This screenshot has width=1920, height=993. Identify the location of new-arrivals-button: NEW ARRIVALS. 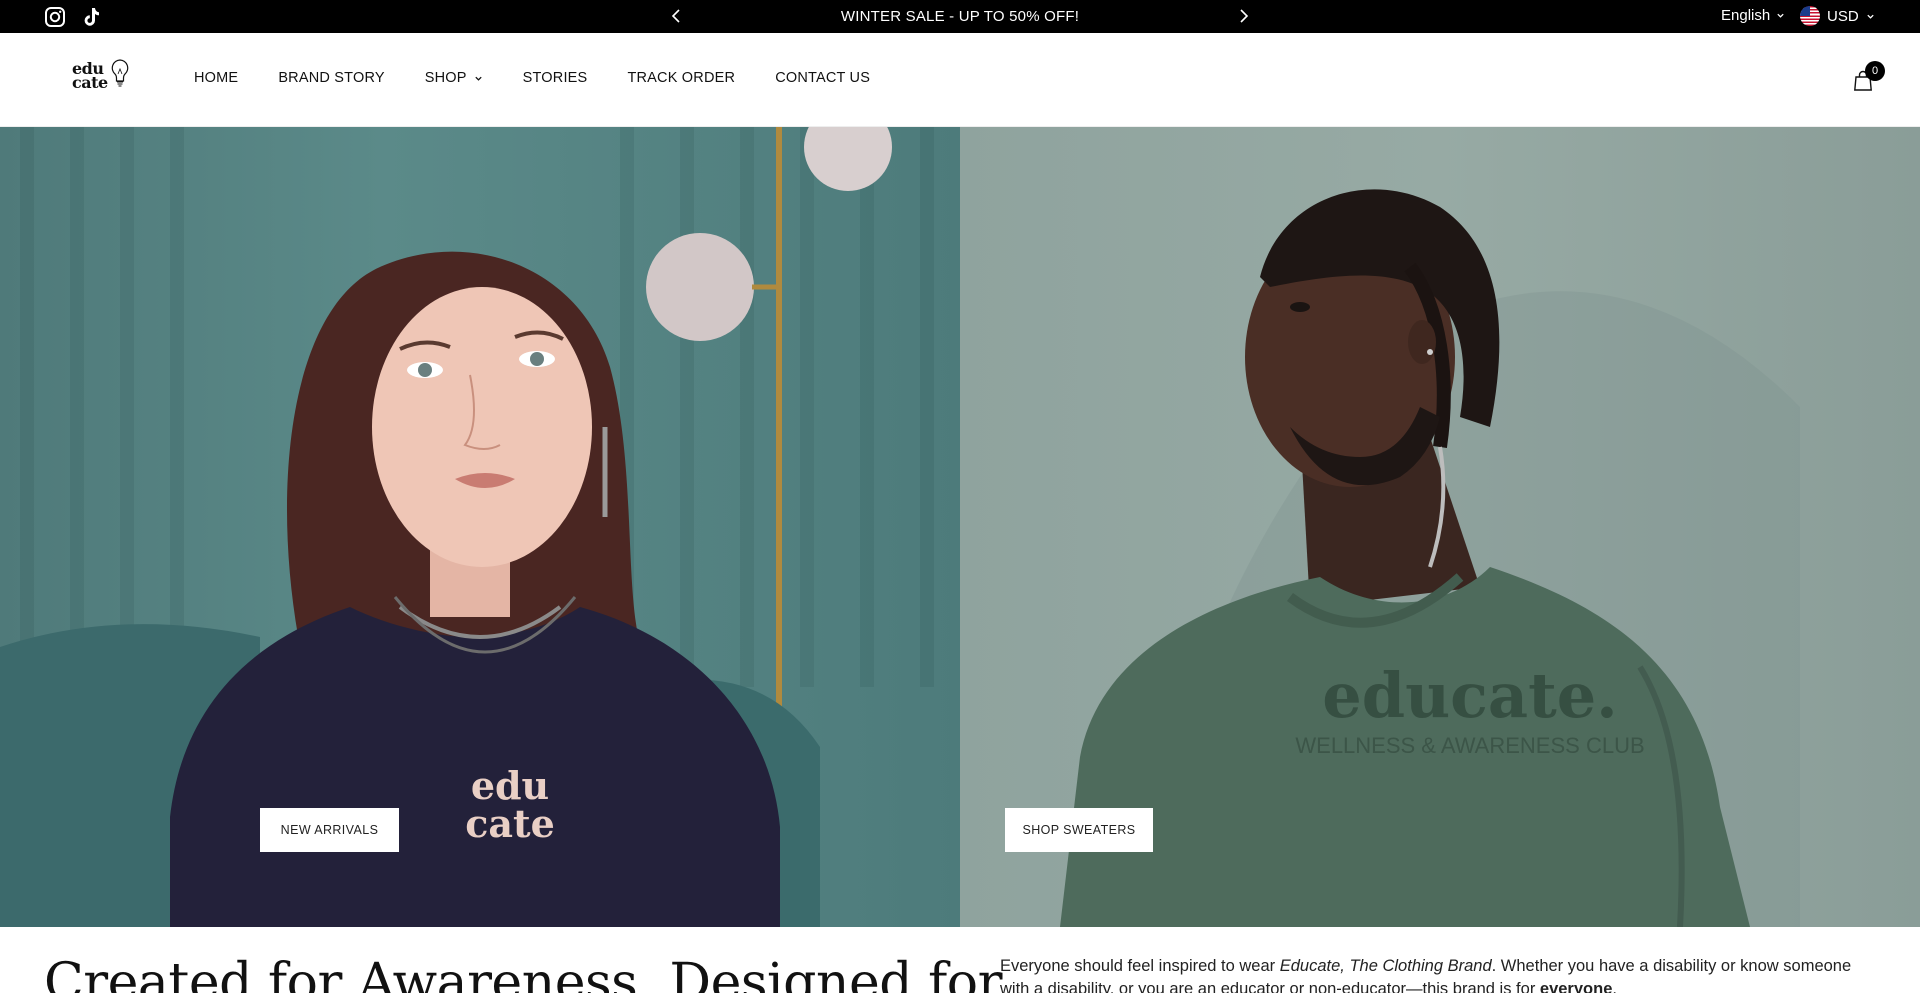
(329, 830).